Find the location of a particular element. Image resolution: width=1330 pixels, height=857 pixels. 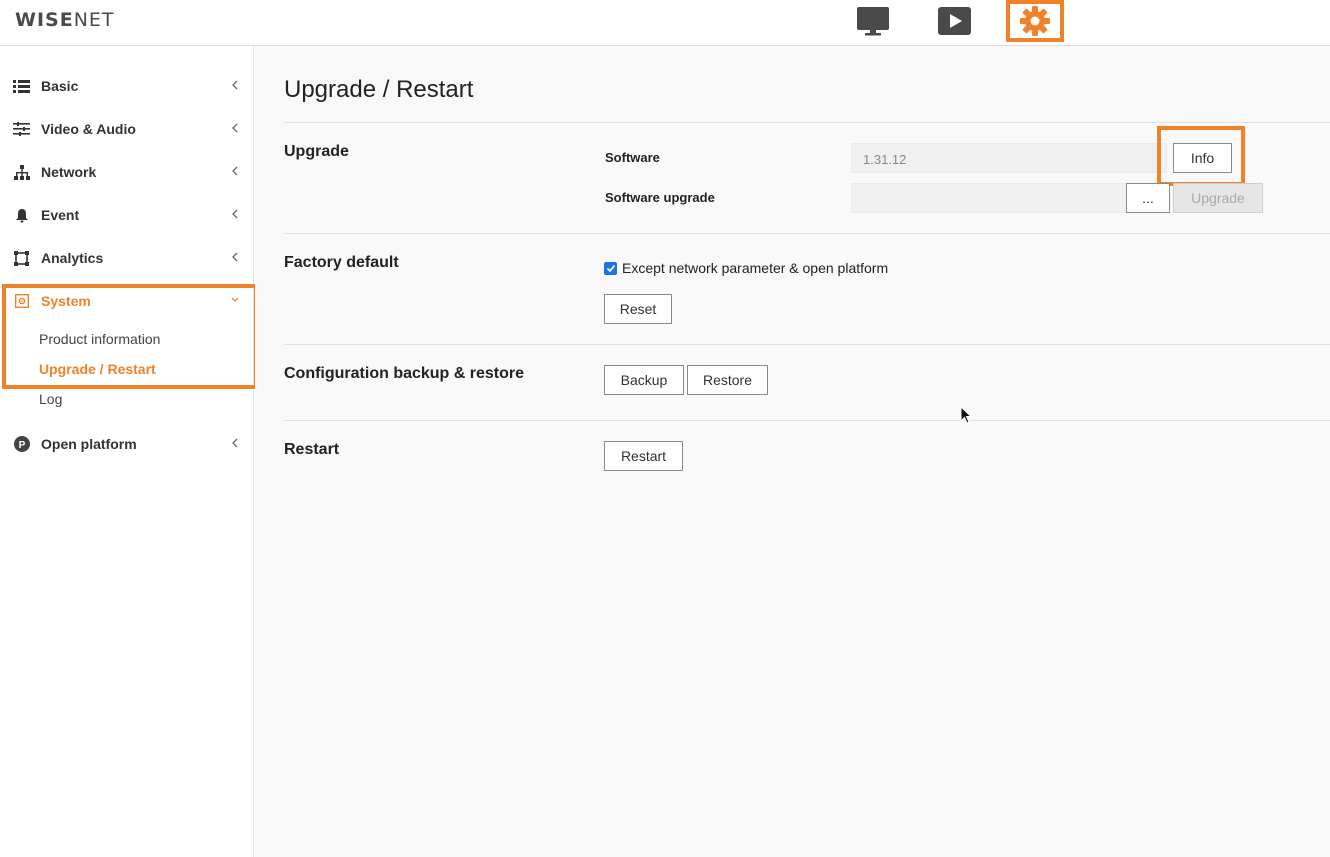

except-network-checkbox is located at coordinates (610, 268).